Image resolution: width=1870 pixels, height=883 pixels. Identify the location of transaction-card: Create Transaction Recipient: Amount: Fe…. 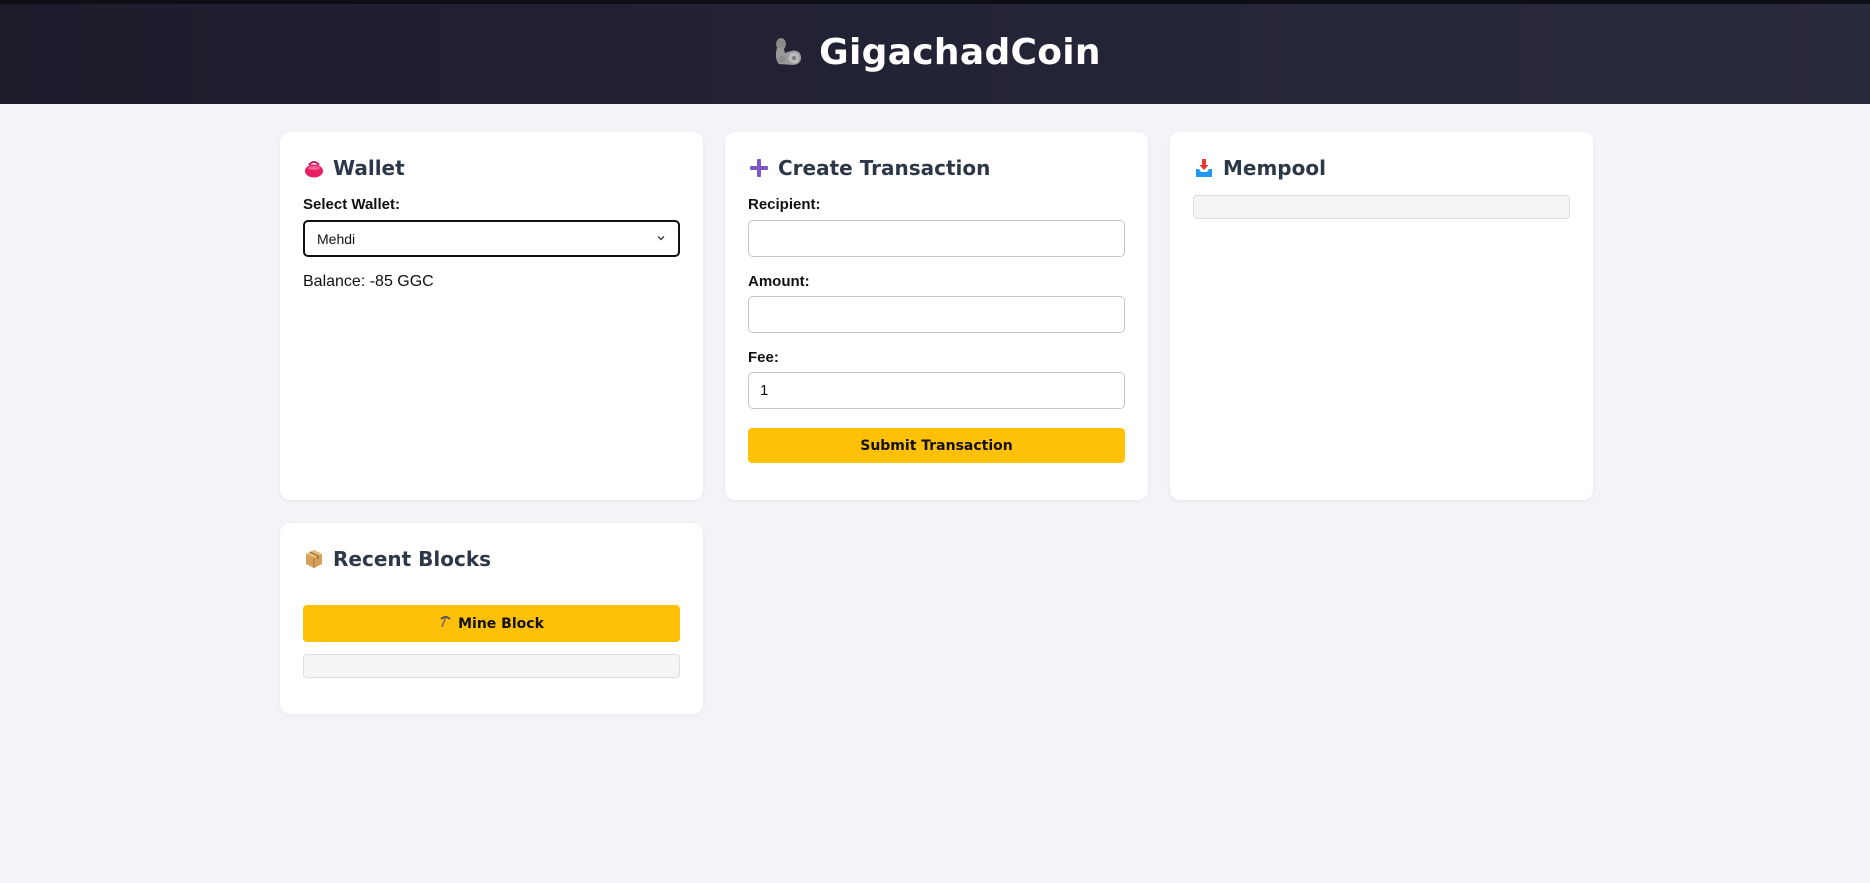
(936, 316).